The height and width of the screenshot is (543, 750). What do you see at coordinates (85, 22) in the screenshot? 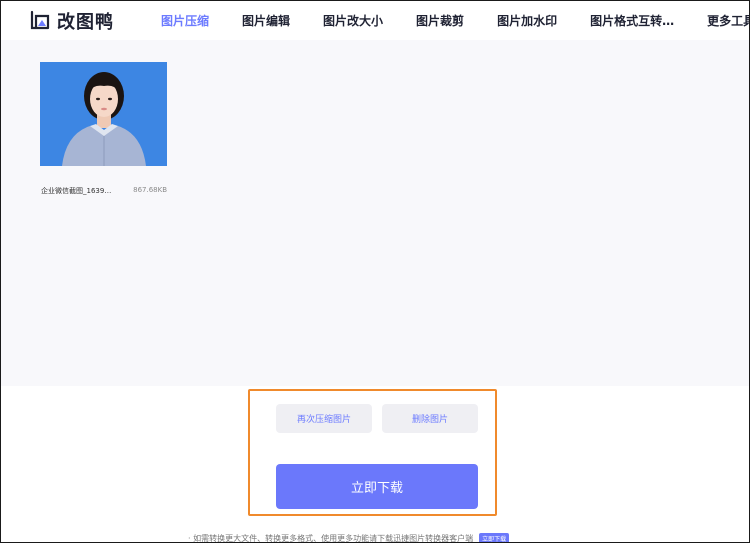
I see `logo-text: 改图鸭` at bounding box center [85, 22].